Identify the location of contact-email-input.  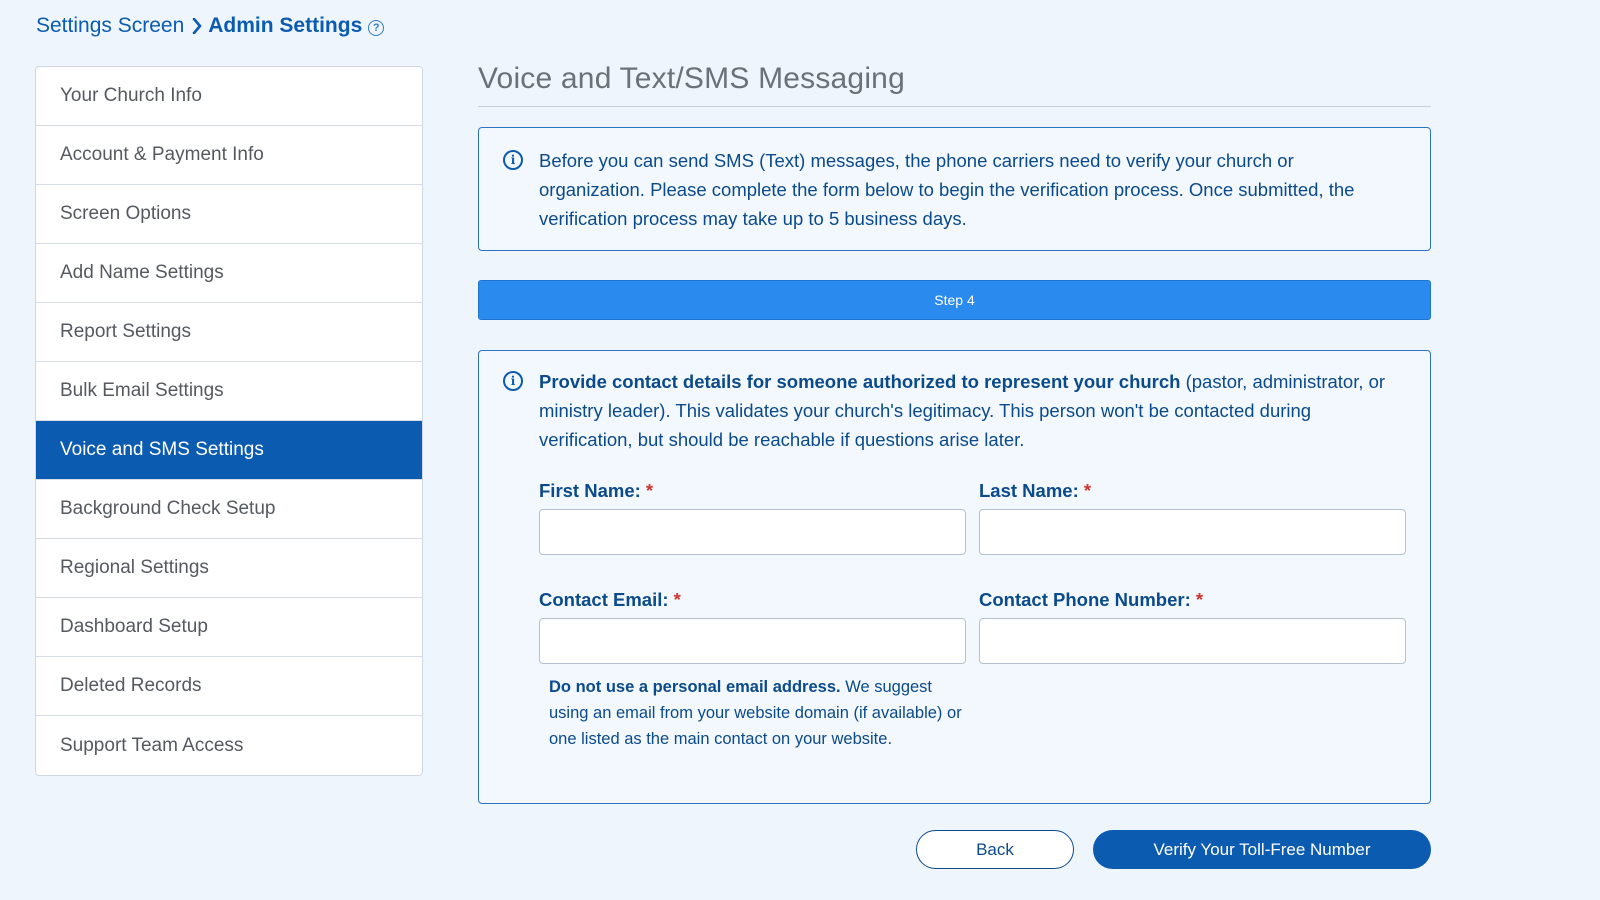
(752, 641).